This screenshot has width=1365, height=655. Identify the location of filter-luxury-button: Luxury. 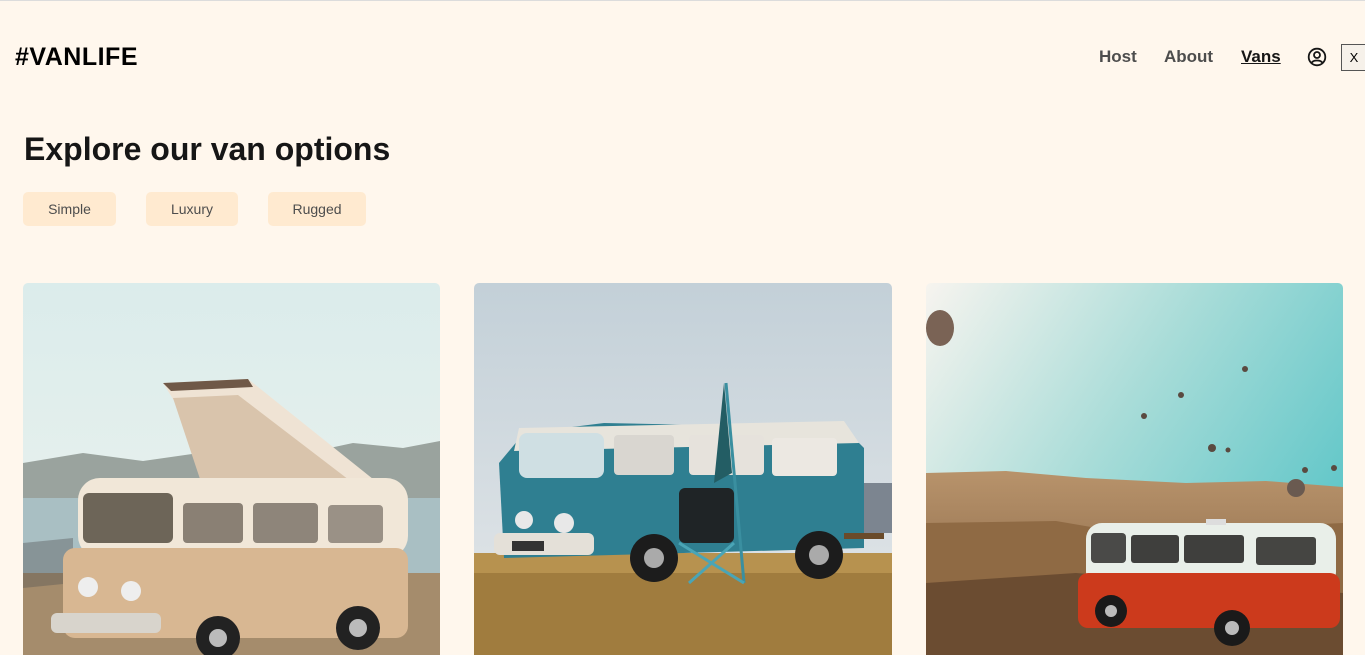
(192, 209).